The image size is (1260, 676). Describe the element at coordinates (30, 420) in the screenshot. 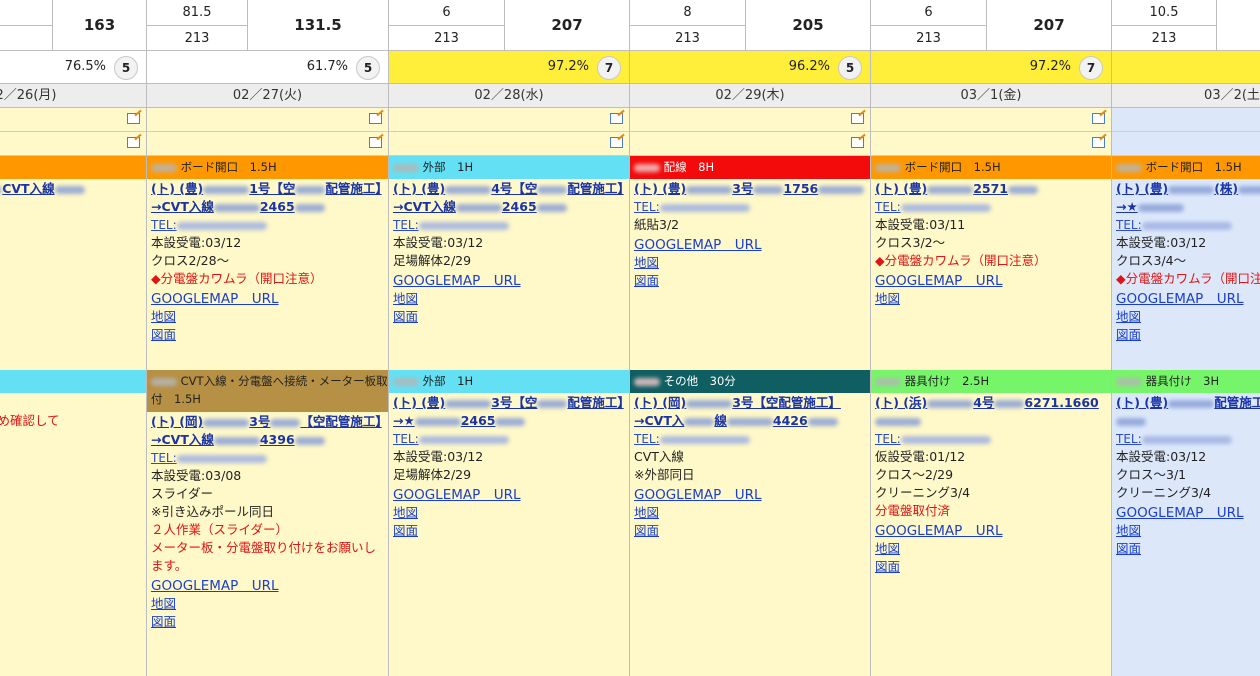

I see `job-warning: ているか念のため確認して` at that location.